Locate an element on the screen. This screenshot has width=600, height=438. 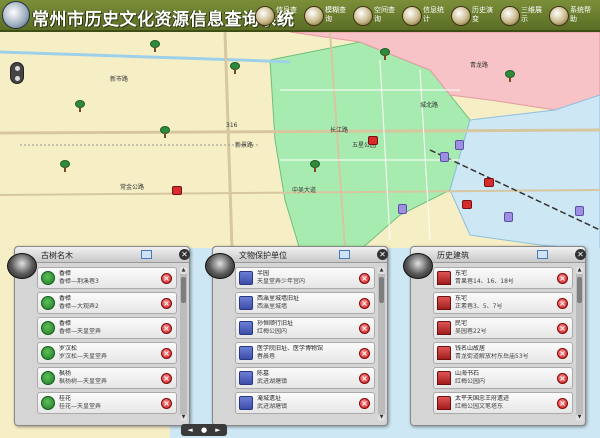
list-item: 山海书石 红梅公园内 × is located at coordinates (503, 378).